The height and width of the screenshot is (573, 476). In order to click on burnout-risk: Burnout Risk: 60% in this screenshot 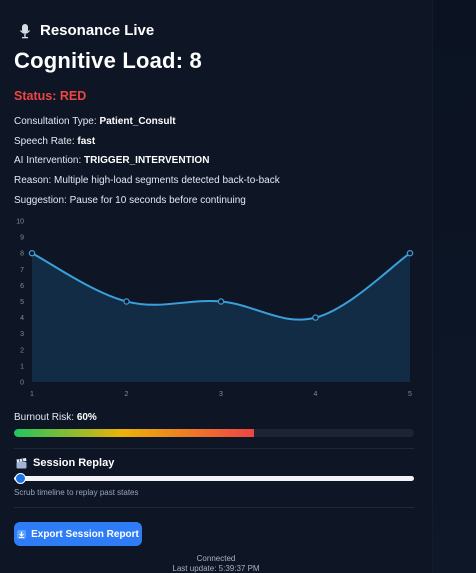, I will do `click(55, 417)`.